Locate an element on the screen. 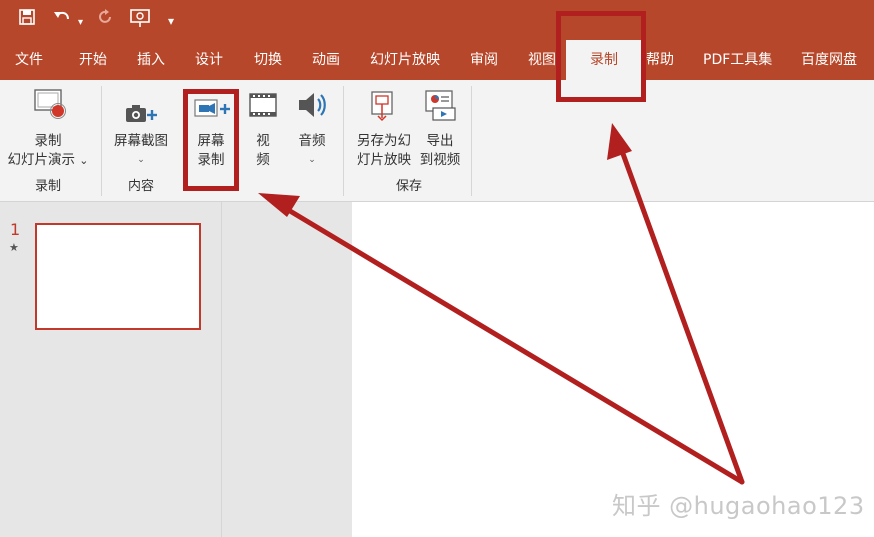 The width and height of the screenshot is (874, 537). arrow-to-recording-tab is located at coordinates (680, 311).